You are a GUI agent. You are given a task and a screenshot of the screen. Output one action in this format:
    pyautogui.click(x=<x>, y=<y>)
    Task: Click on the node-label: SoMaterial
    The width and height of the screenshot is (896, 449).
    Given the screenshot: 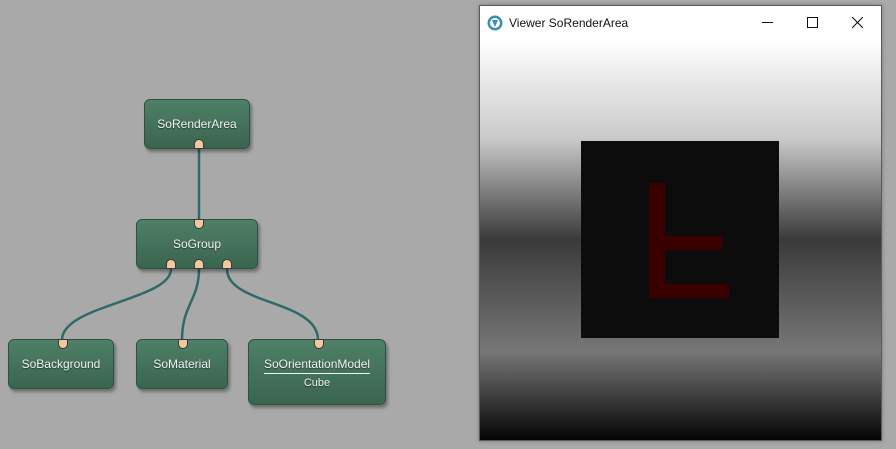 What is the action you would take?
    pyautogui.click(x=182, y=364)
    